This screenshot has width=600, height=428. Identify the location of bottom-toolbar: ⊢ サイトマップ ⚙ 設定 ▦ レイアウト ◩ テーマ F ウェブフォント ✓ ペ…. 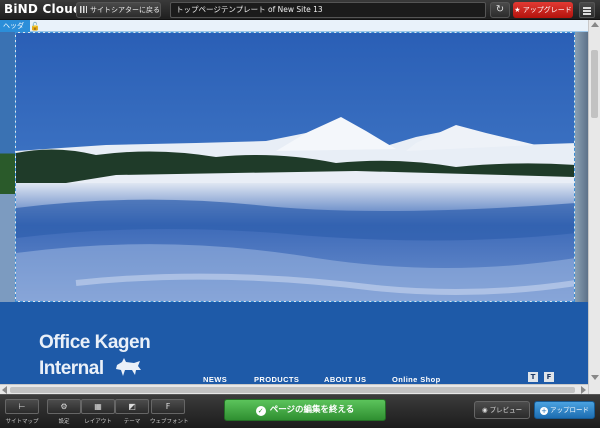
(300, 411).